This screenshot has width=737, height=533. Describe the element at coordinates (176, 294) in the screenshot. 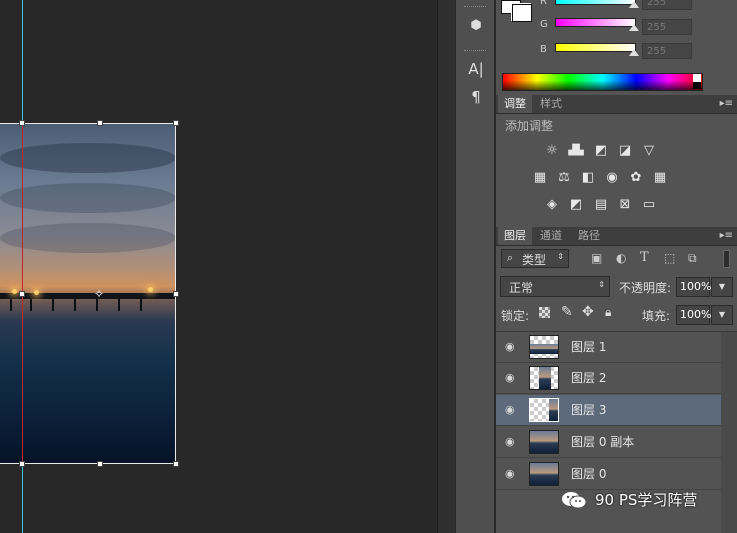

I see `transform-handle-right` at that location.